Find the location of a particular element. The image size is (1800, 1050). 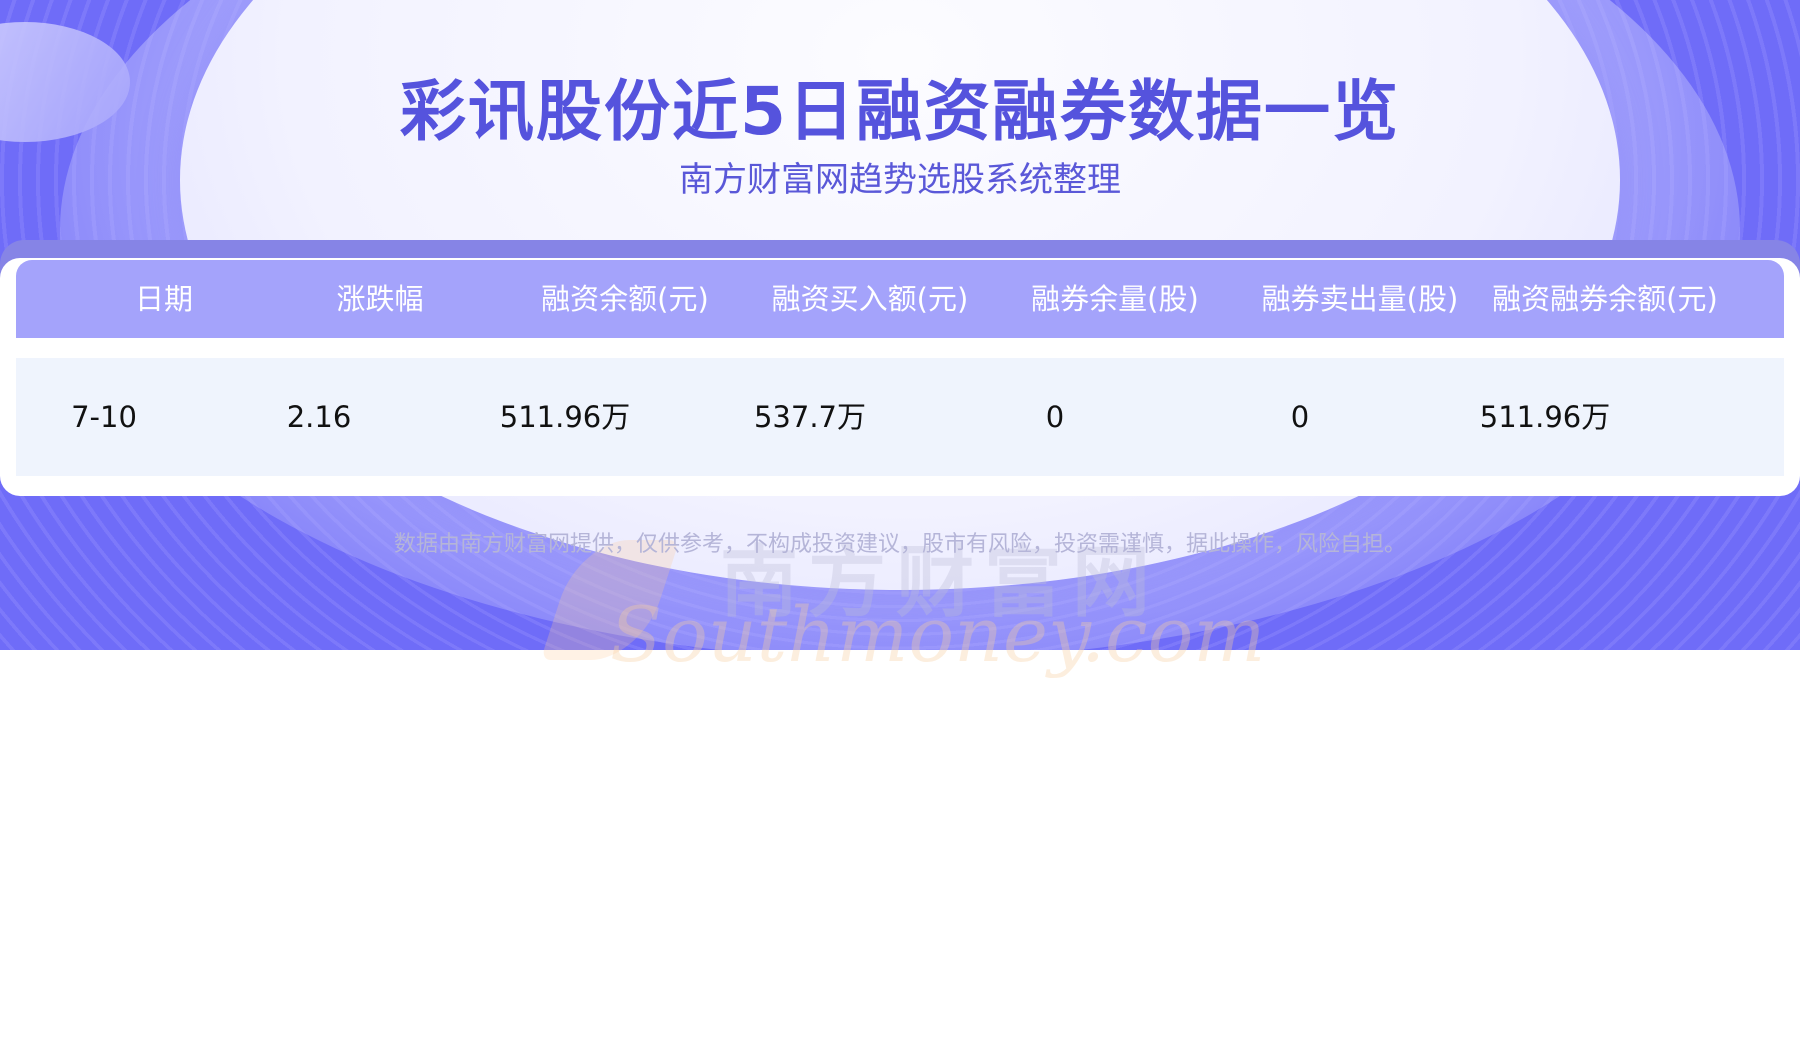

cell-margin-balance: 511.96万 is located at coordinates (565, 417).